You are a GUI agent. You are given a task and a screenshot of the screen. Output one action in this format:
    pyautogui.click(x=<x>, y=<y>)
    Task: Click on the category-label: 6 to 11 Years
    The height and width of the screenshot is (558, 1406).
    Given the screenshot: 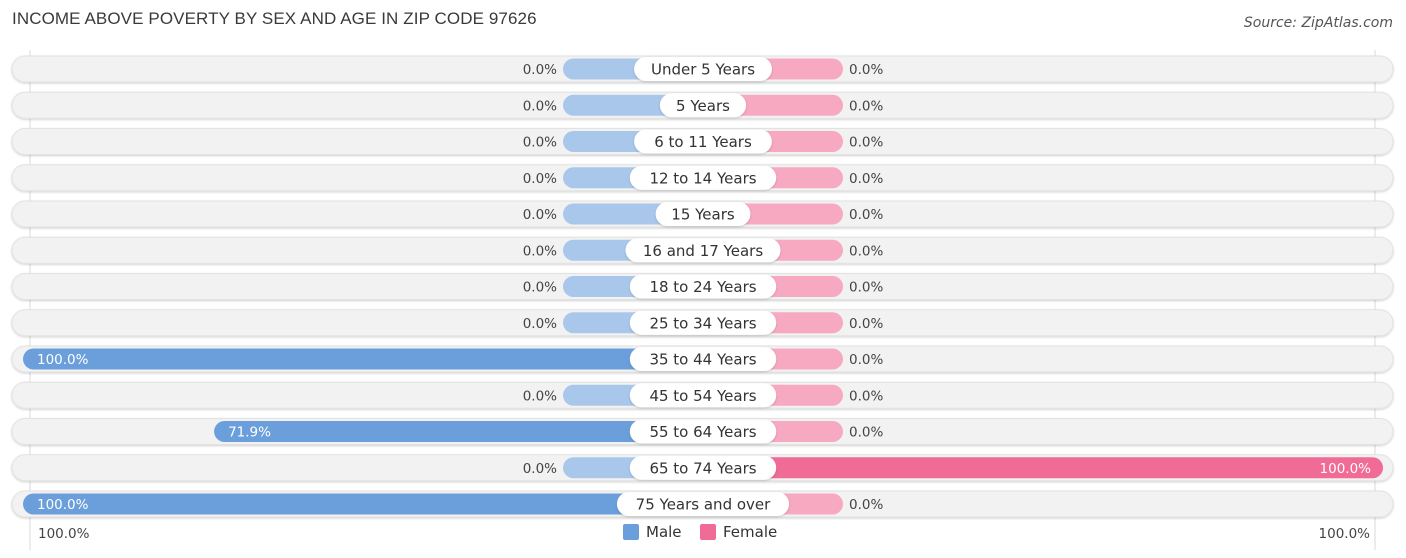 What is the action you would take?
    pyautogui.click(x=703, y=142)
    